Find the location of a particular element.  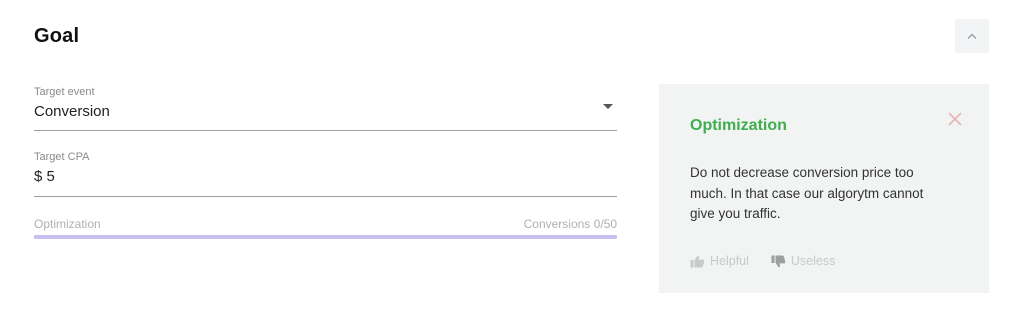

caret-down-icon is located at coordinates (608, 106).